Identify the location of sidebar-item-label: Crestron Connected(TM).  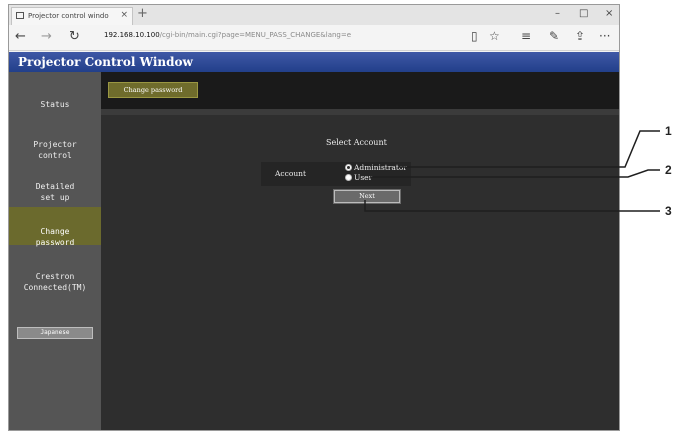
(55, 282).